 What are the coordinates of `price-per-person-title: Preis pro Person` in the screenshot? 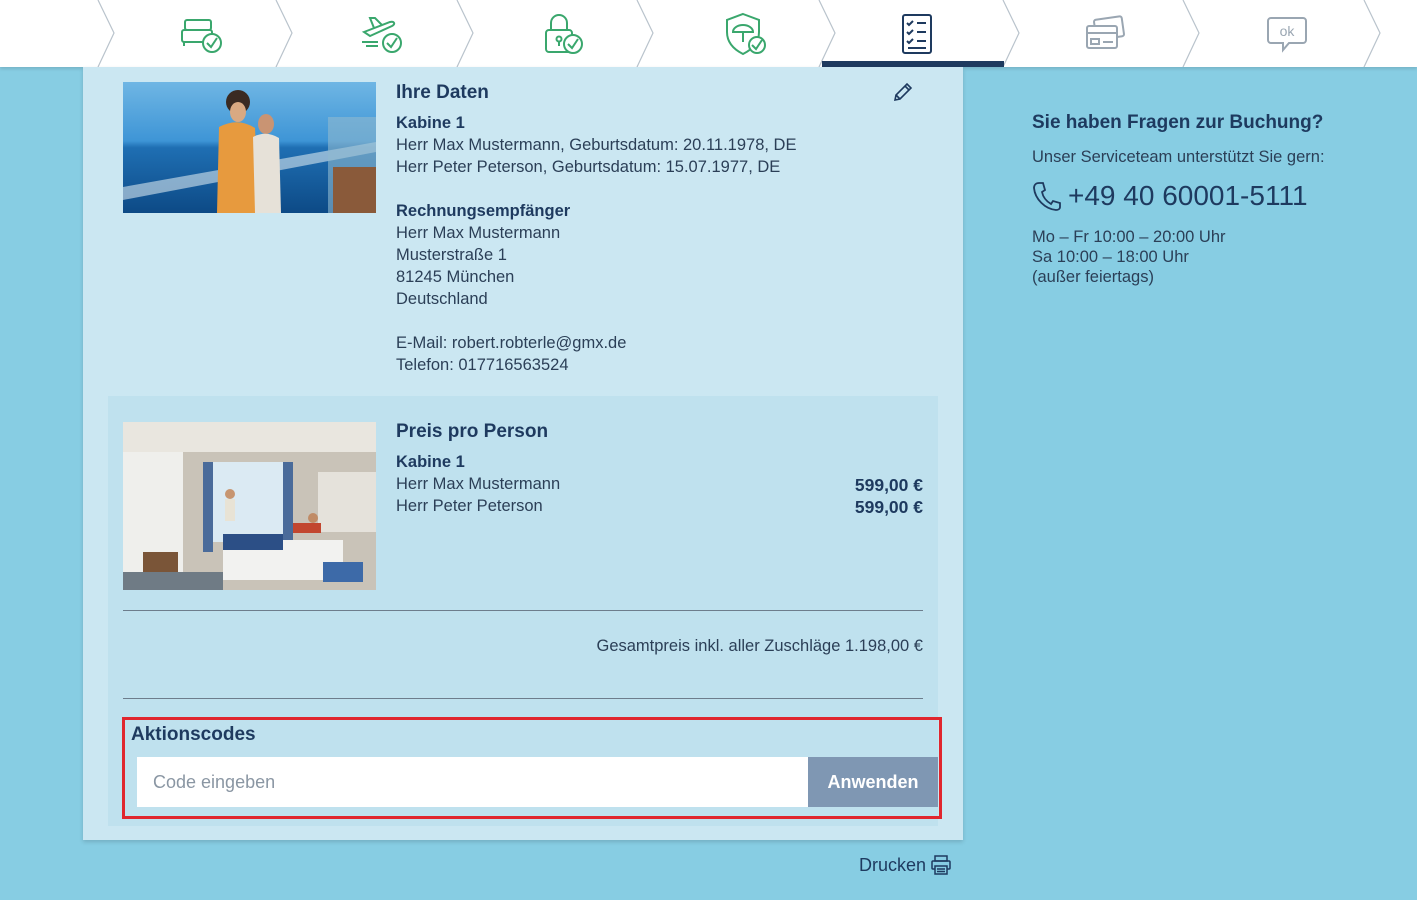 It's located at (472, 431).